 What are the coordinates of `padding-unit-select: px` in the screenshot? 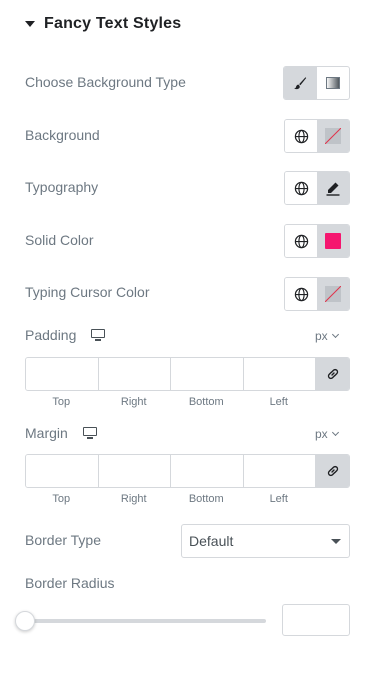 It's located at (327, 336).